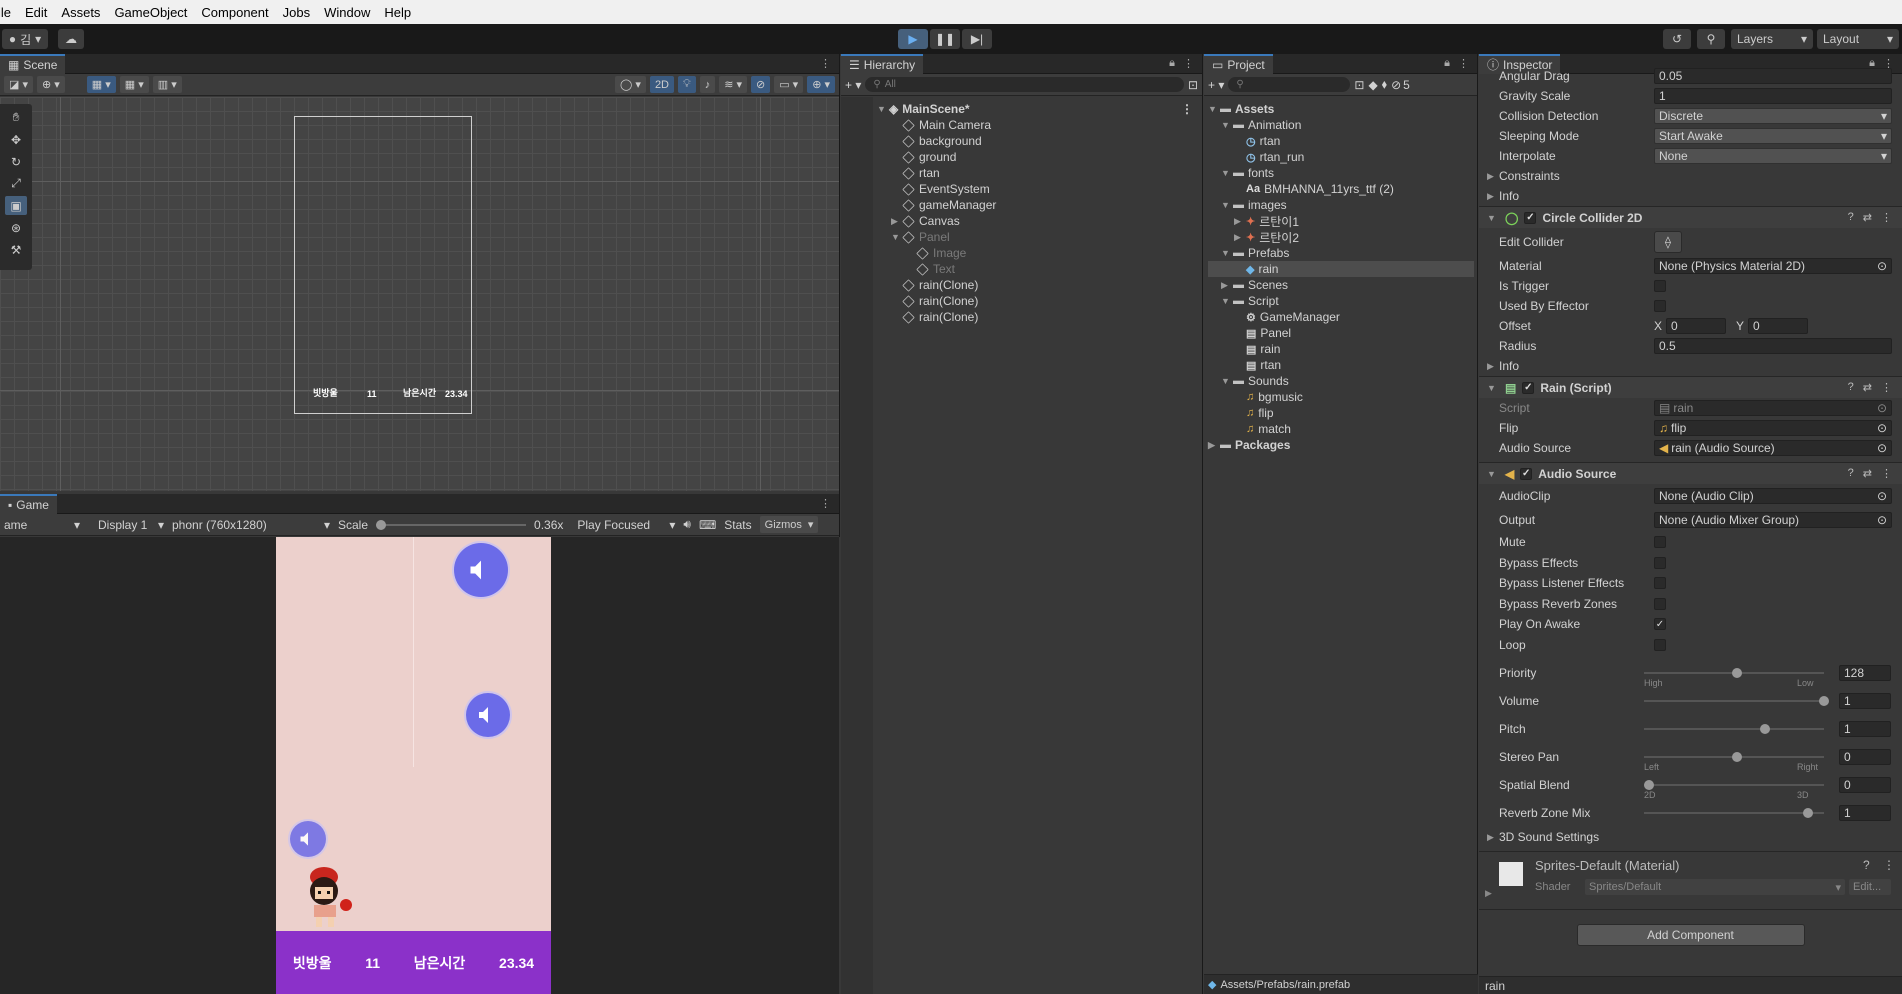 The image size is (1902, 994). Describe the element at coordinates (1867, 217) in the screenshot. I see `preset-icon: ⇄` at that location.